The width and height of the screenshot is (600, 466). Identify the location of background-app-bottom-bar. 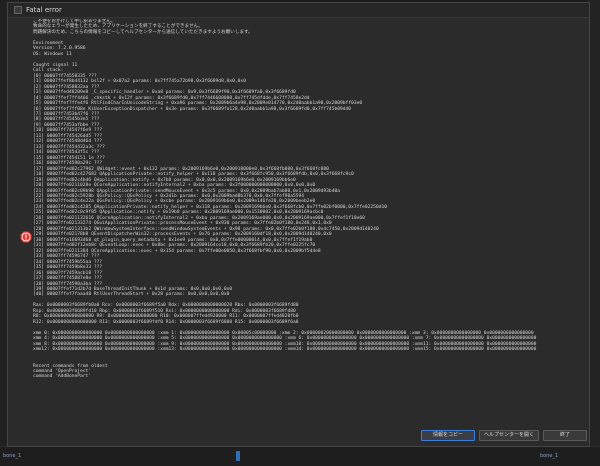
(300, 456).